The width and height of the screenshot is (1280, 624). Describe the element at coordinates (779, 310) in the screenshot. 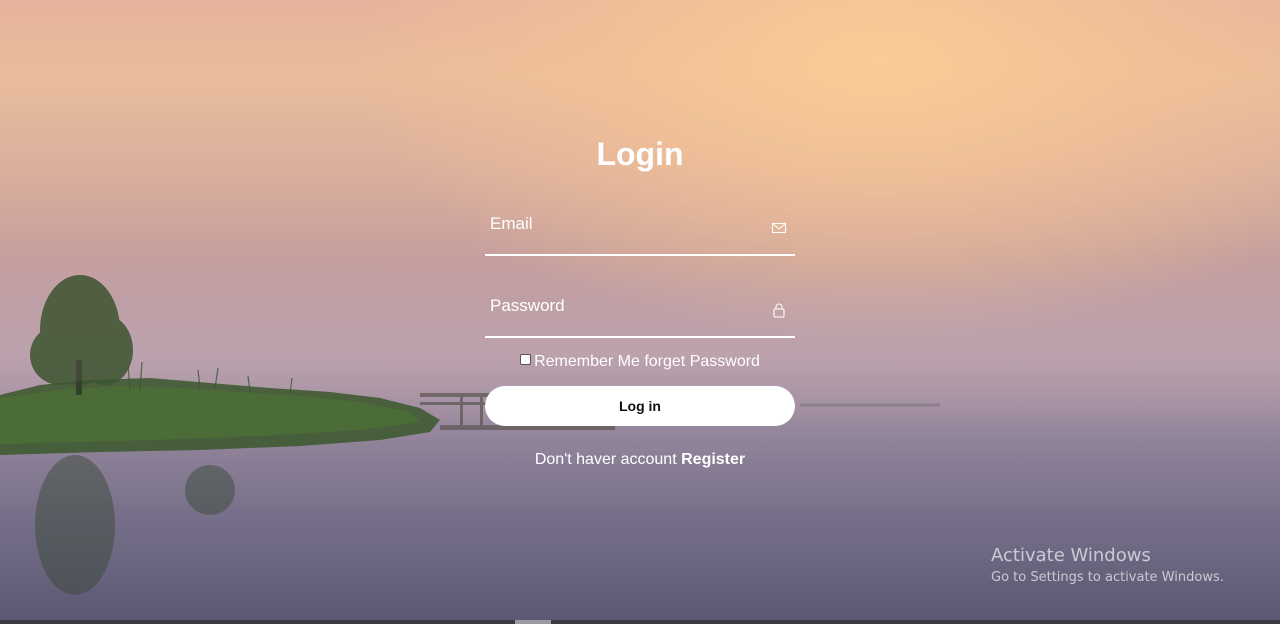

I see `lock-icon` at that location.